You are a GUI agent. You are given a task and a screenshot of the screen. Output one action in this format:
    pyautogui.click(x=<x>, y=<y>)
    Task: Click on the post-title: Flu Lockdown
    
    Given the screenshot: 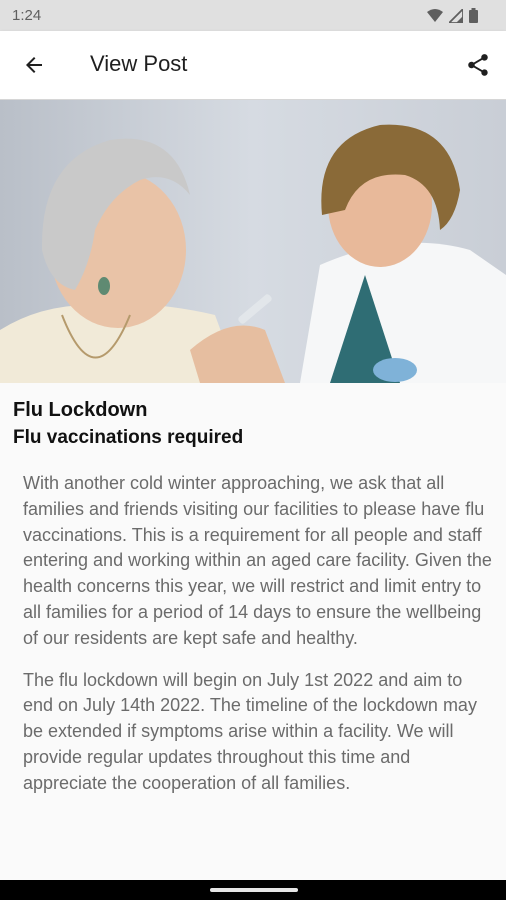 What is the action you would take?
    pyautogui.click(x=80, y=410)
    